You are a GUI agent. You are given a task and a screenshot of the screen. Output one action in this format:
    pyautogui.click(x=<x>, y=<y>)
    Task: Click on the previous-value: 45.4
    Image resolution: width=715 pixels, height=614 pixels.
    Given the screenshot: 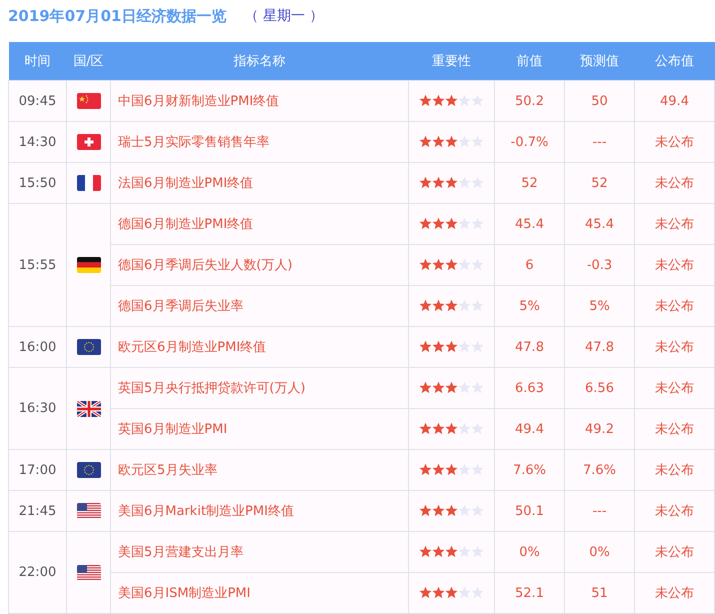 What is the action you would take?
    pyautogui.click(x=529, y=224)
    